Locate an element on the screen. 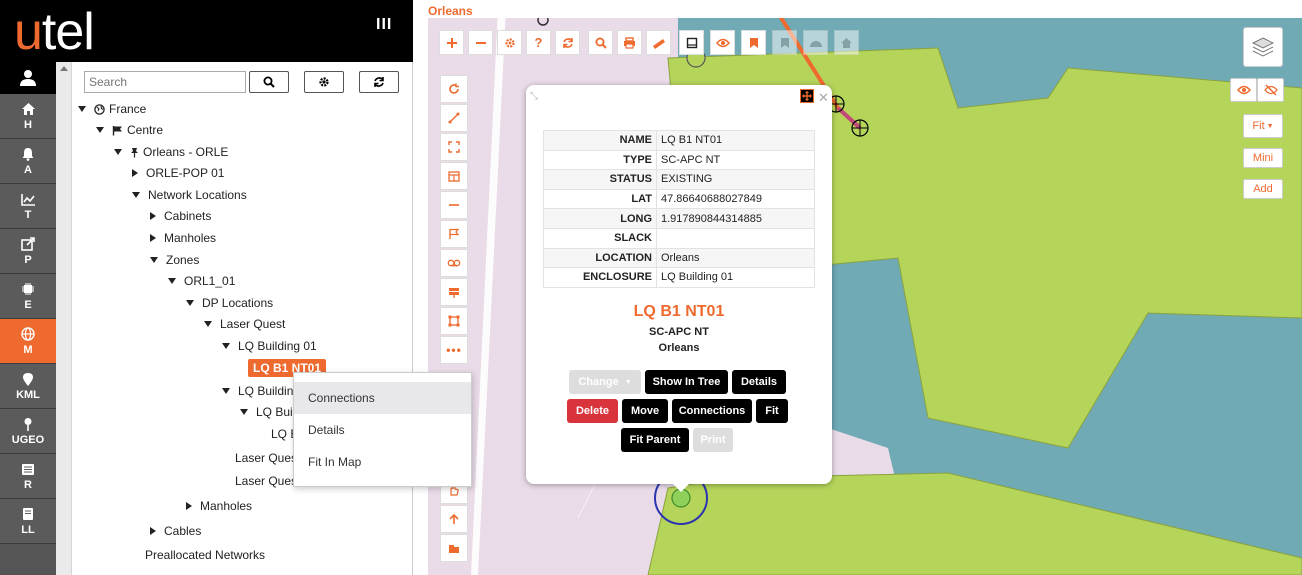 The image size is (1302, 575). signpost-tool-button is located at coordinates (454, 292).